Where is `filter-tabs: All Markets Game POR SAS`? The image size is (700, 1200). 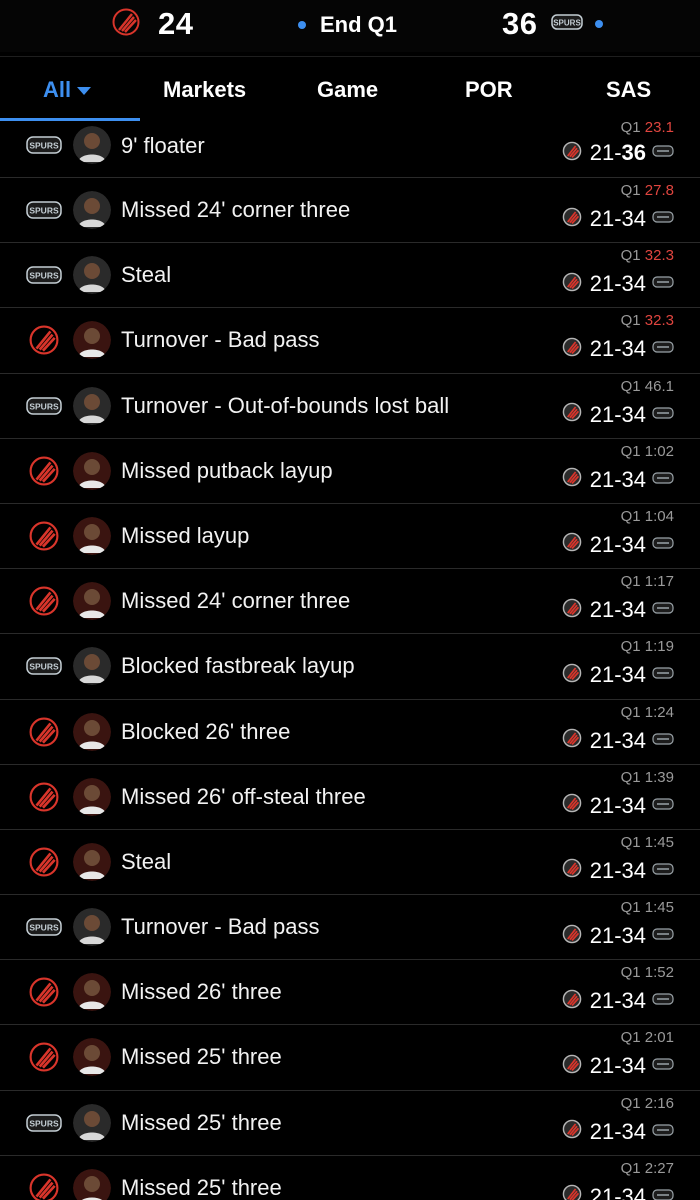
filter-tabs: All Markets Game POR SAS is located at coordinates (350, 88).